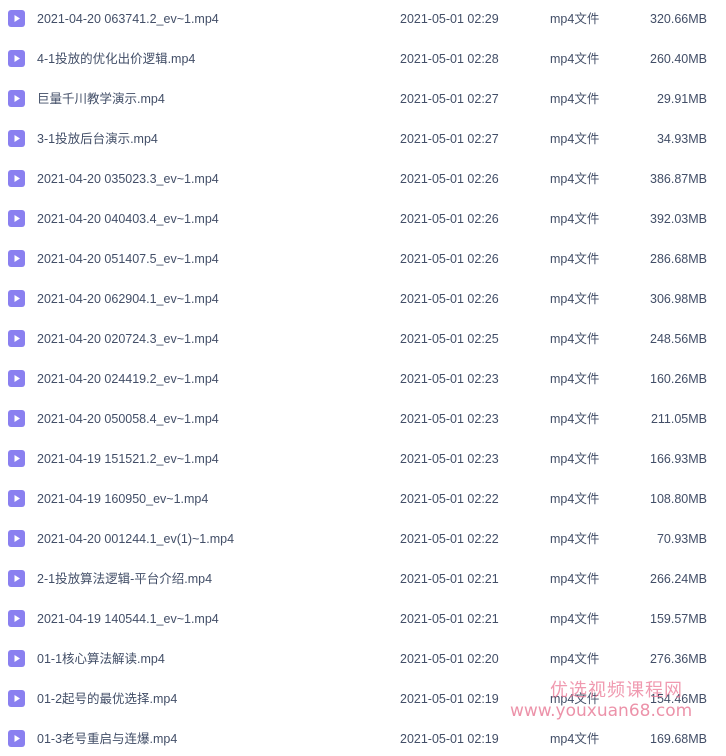 The width and height of the screenshot is (726, 756). Describe the element at coordinates (128, 339) in the screenshot. I see `file-name: 2021-04-20 020724.3_ev~1.mp4` at that location.